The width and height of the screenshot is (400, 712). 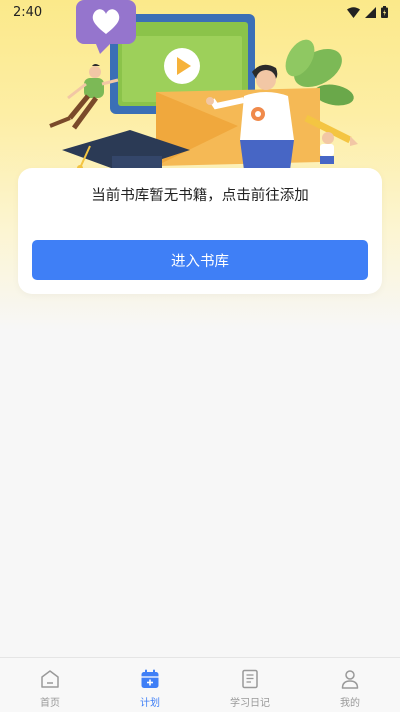 I want to click on empty-library-message: 当前书库暂无书籍，点击前往添加, so click(x=200, y=196).